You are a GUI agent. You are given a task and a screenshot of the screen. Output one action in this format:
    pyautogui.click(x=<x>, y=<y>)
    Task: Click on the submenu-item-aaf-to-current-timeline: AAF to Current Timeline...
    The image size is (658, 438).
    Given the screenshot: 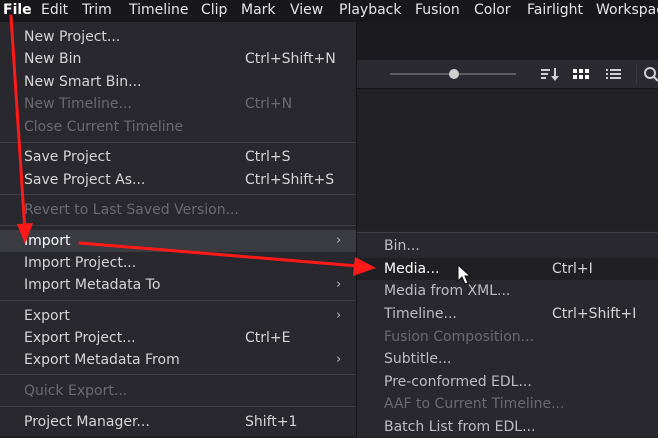 What is the action you would take?
    pyautogui.click(x=507, y=404)
    